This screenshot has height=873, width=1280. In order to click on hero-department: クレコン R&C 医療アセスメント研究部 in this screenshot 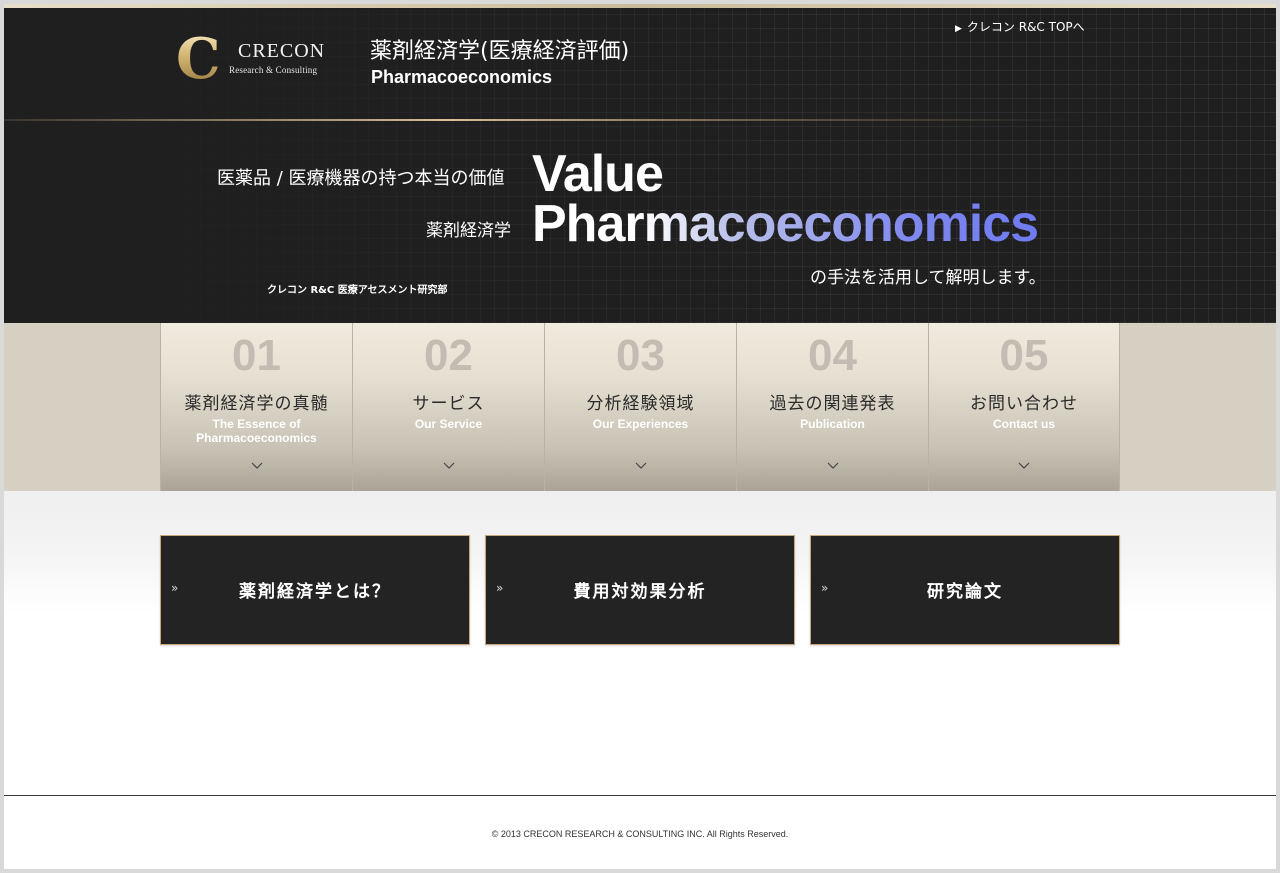, I will do `click(357, 290)`.